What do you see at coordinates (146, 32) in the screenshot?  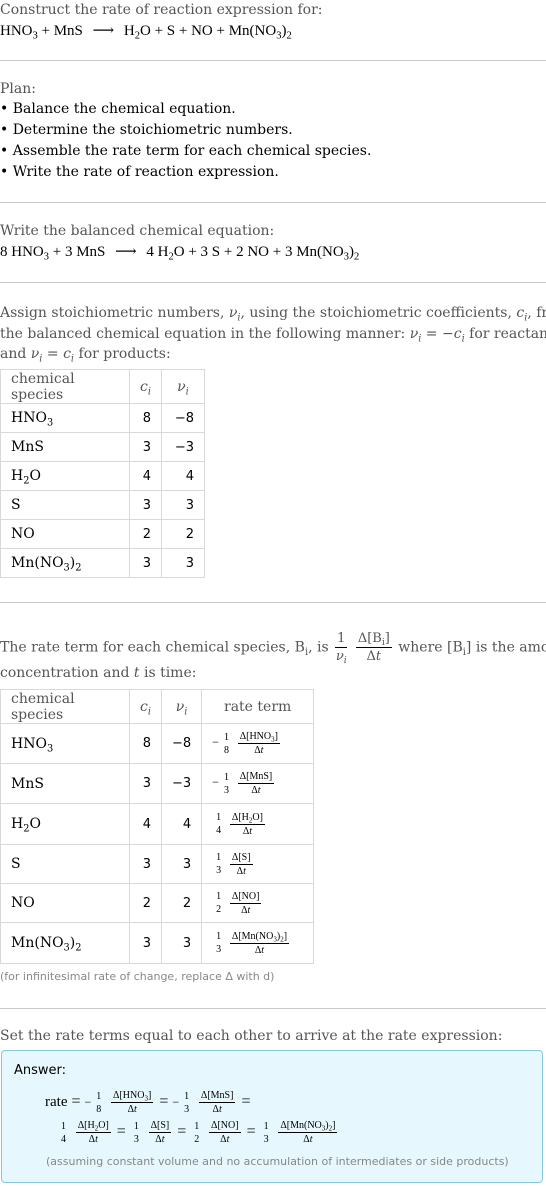 I see `reaction-equation: HNO3 + MnS ⟶ H2O + S + NO + Mn(NO3)2` at bounding box center [146, 32].